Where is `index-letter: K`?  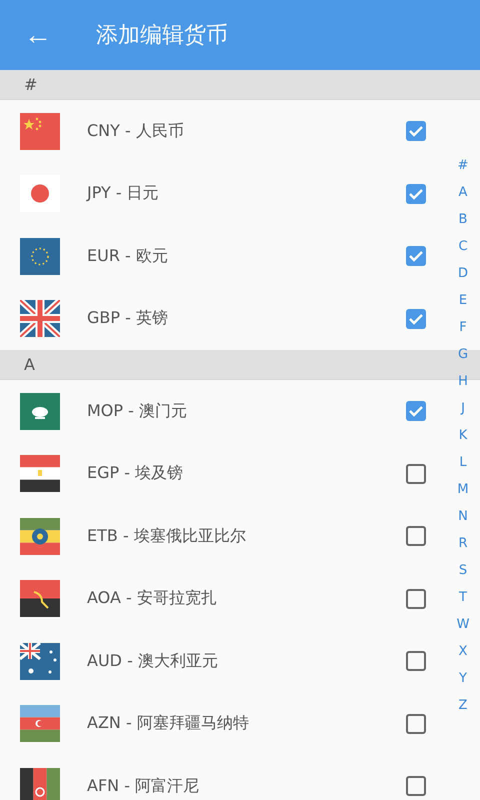
index-letter: K is located at coordinates (463, 435).